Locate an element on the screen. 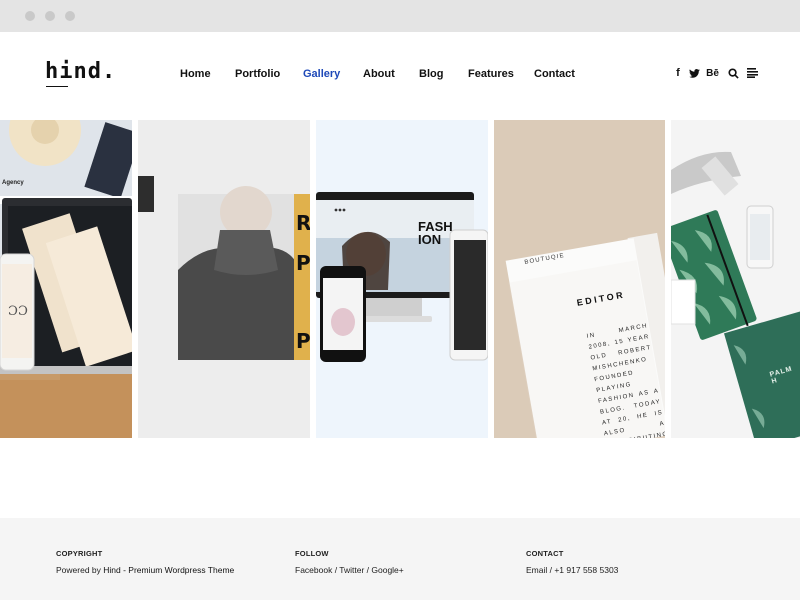 The height and width of the screenshot is (600, 800). footer-follow-heading: FOLLOW is located at coordinates (312, 553).